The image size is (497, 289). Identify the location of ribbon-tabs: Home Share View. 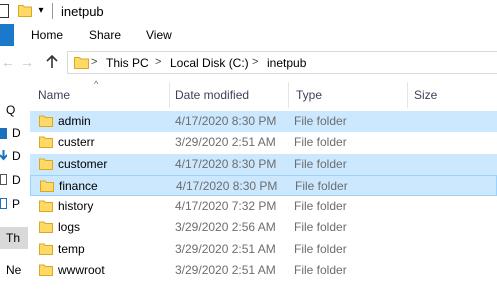
(248, 35).